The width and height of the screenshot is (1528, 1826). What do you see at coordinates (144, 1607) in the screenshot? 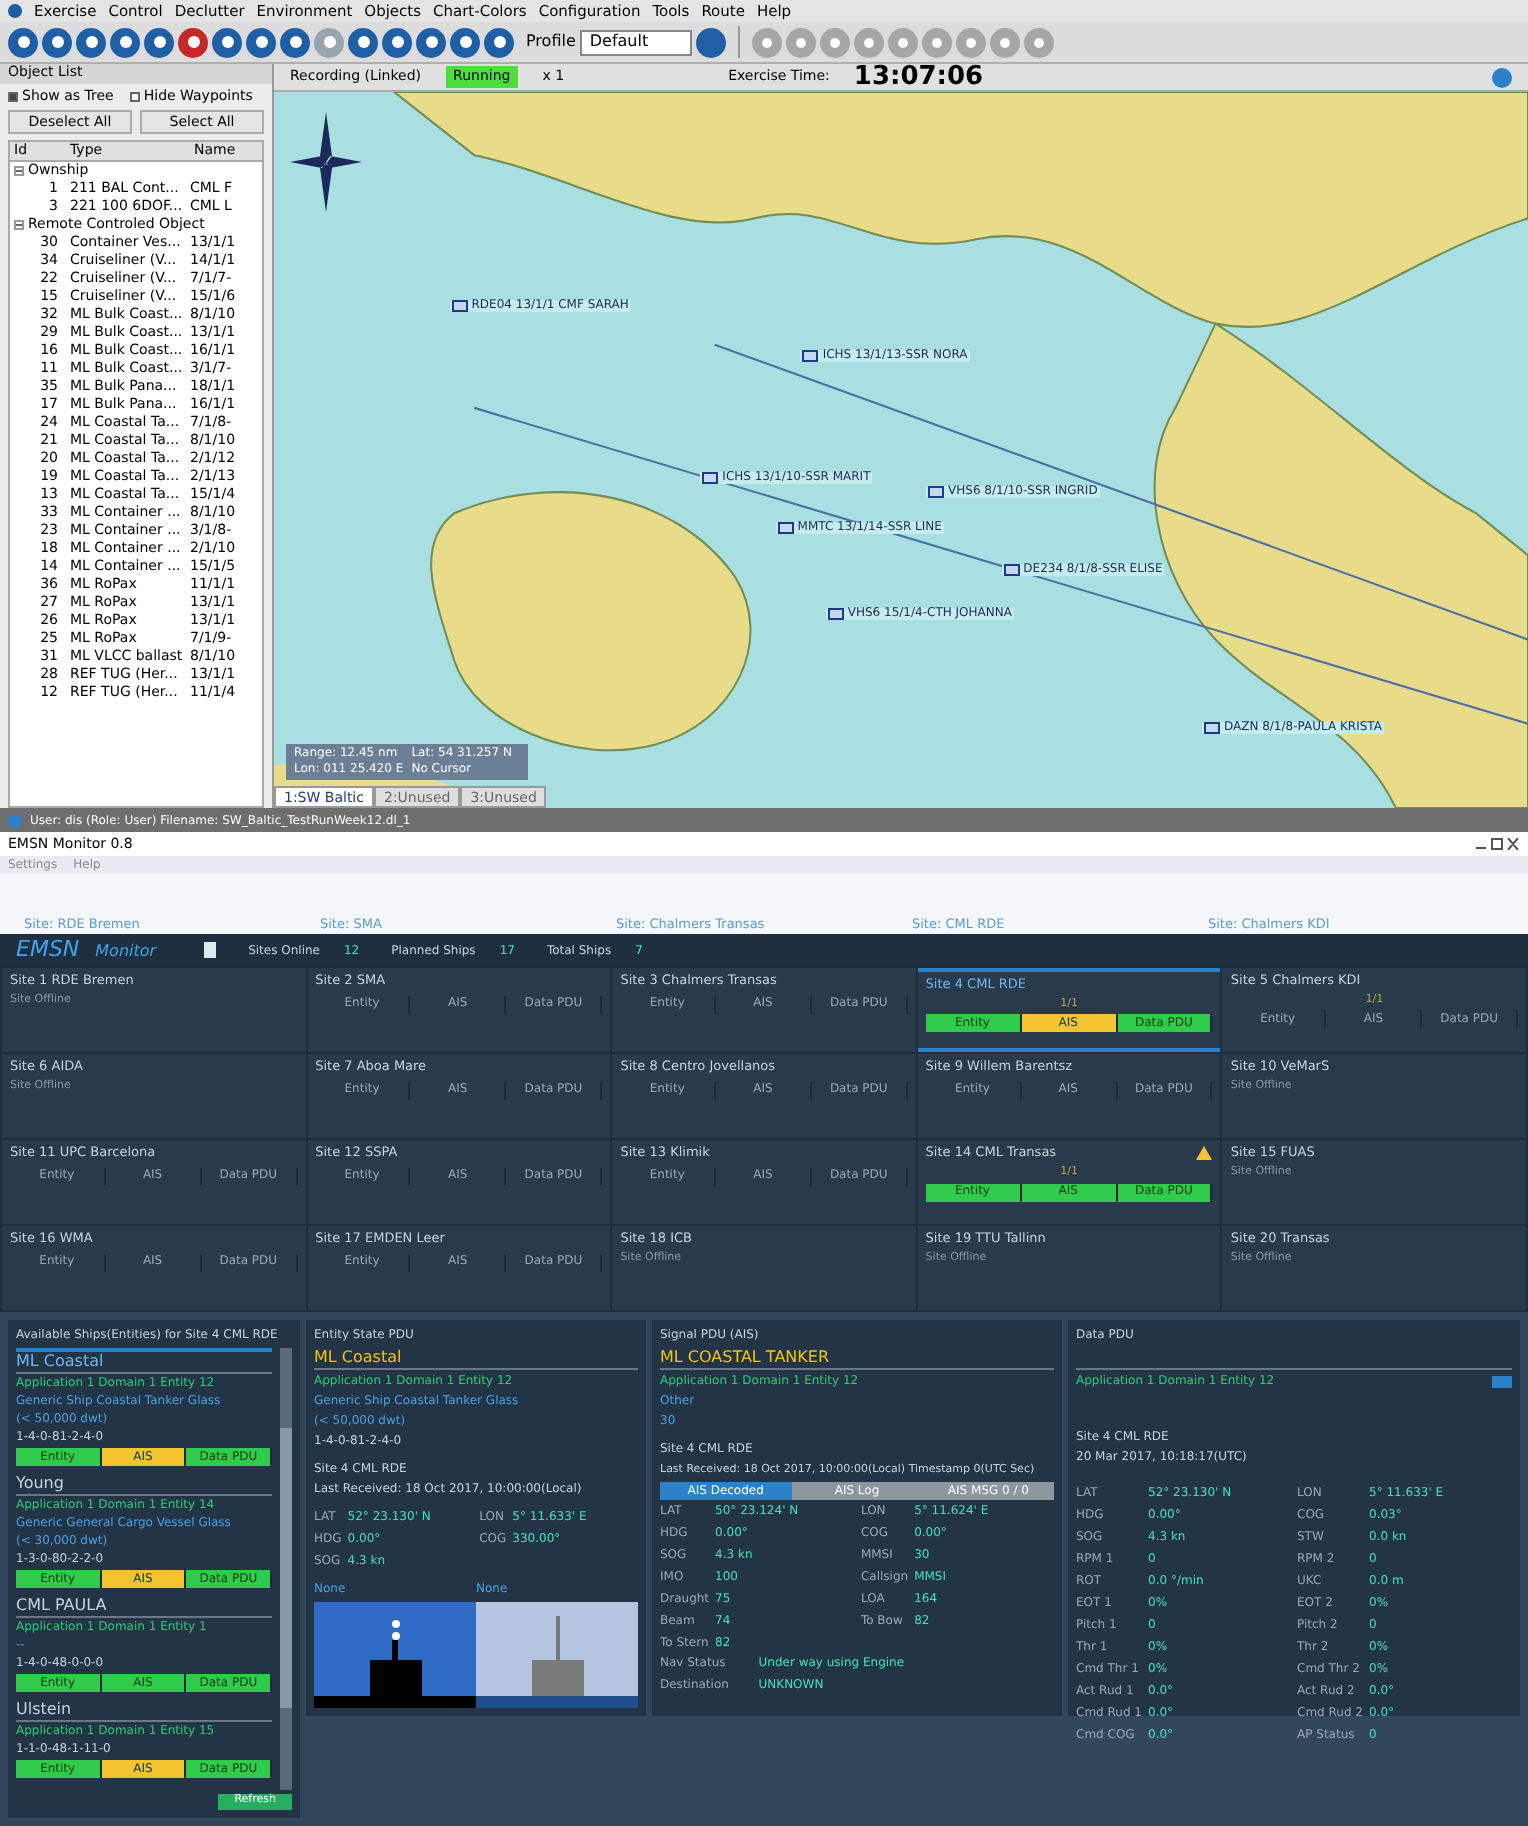
I see `ship-name: CML PAULA` at bounding box center [144, 1607].